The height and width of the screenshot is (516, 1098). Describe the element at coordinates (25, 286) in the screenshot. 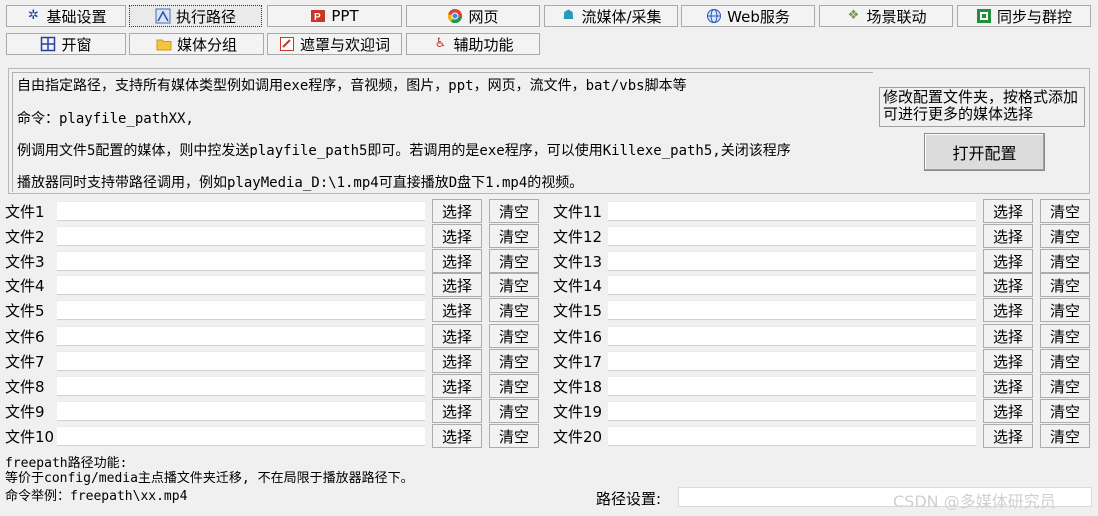

I see `file-label: 文件4` at that location.